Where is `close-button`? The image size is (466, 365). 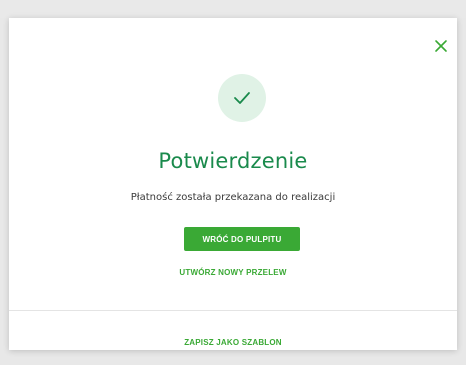
close-button is located at coordinates (441, 46).